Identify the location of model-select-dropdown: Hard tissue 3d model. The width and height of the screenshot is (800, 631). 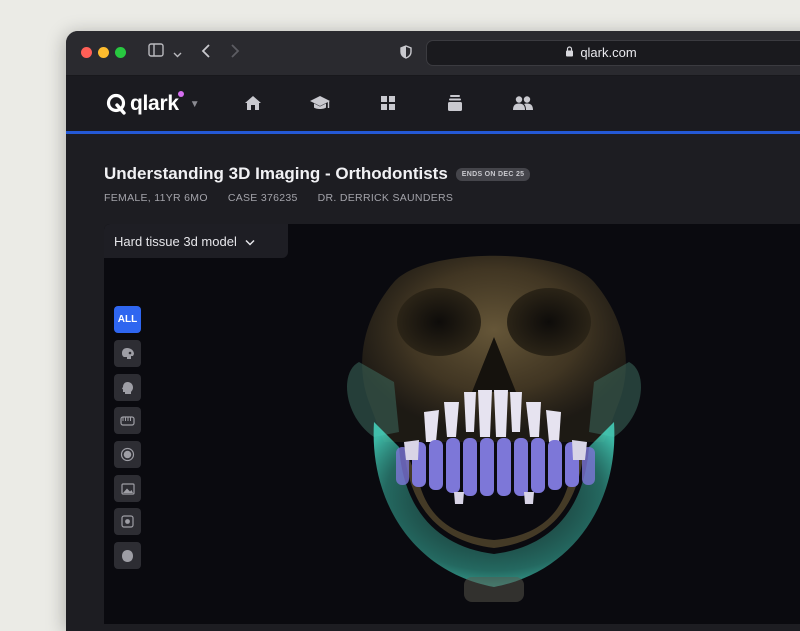
(196, 241).